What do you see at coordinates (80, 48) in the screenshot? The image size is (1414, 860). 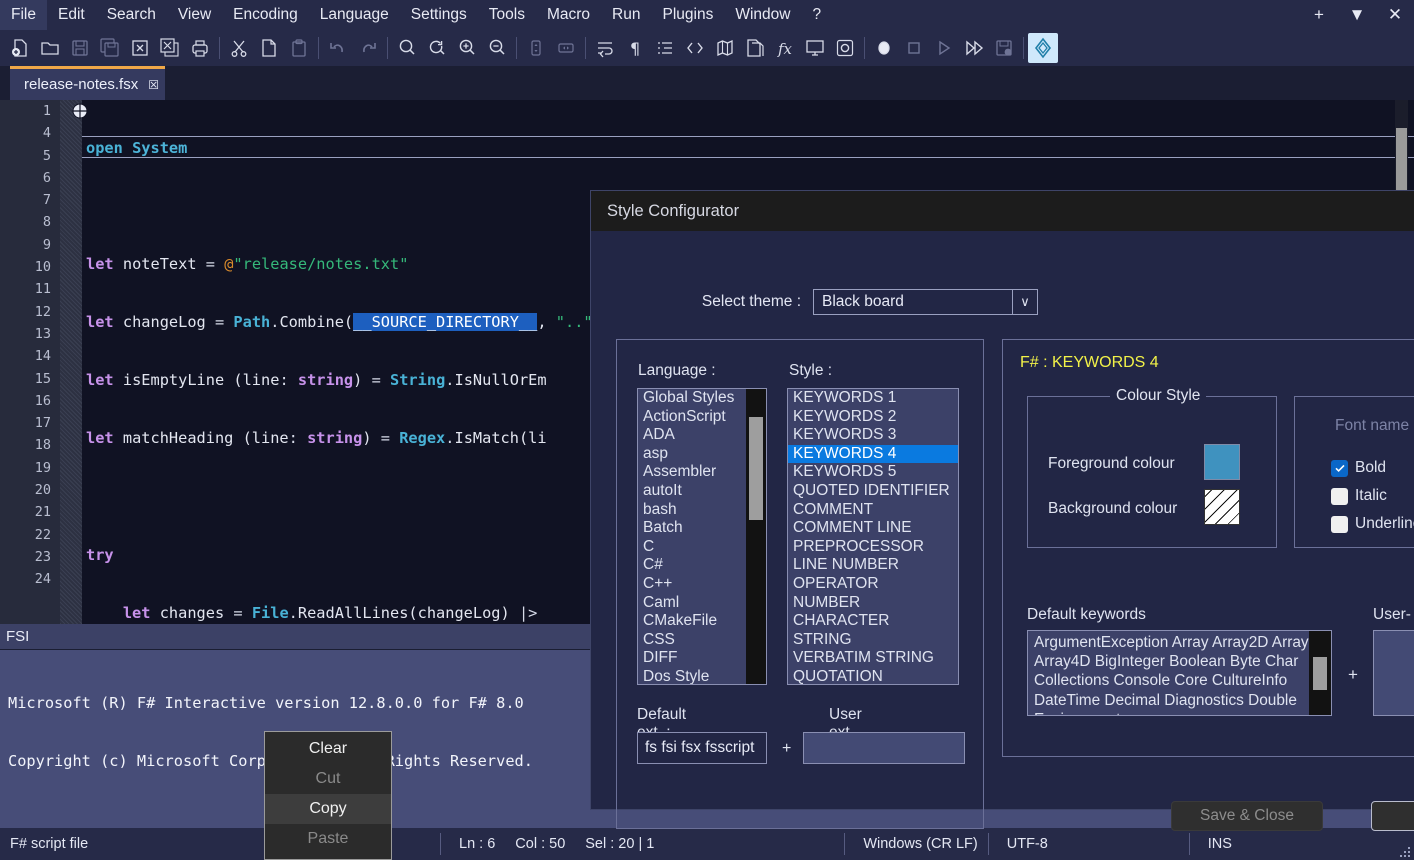 I see `save-icon` at bounding box center [80, 48].